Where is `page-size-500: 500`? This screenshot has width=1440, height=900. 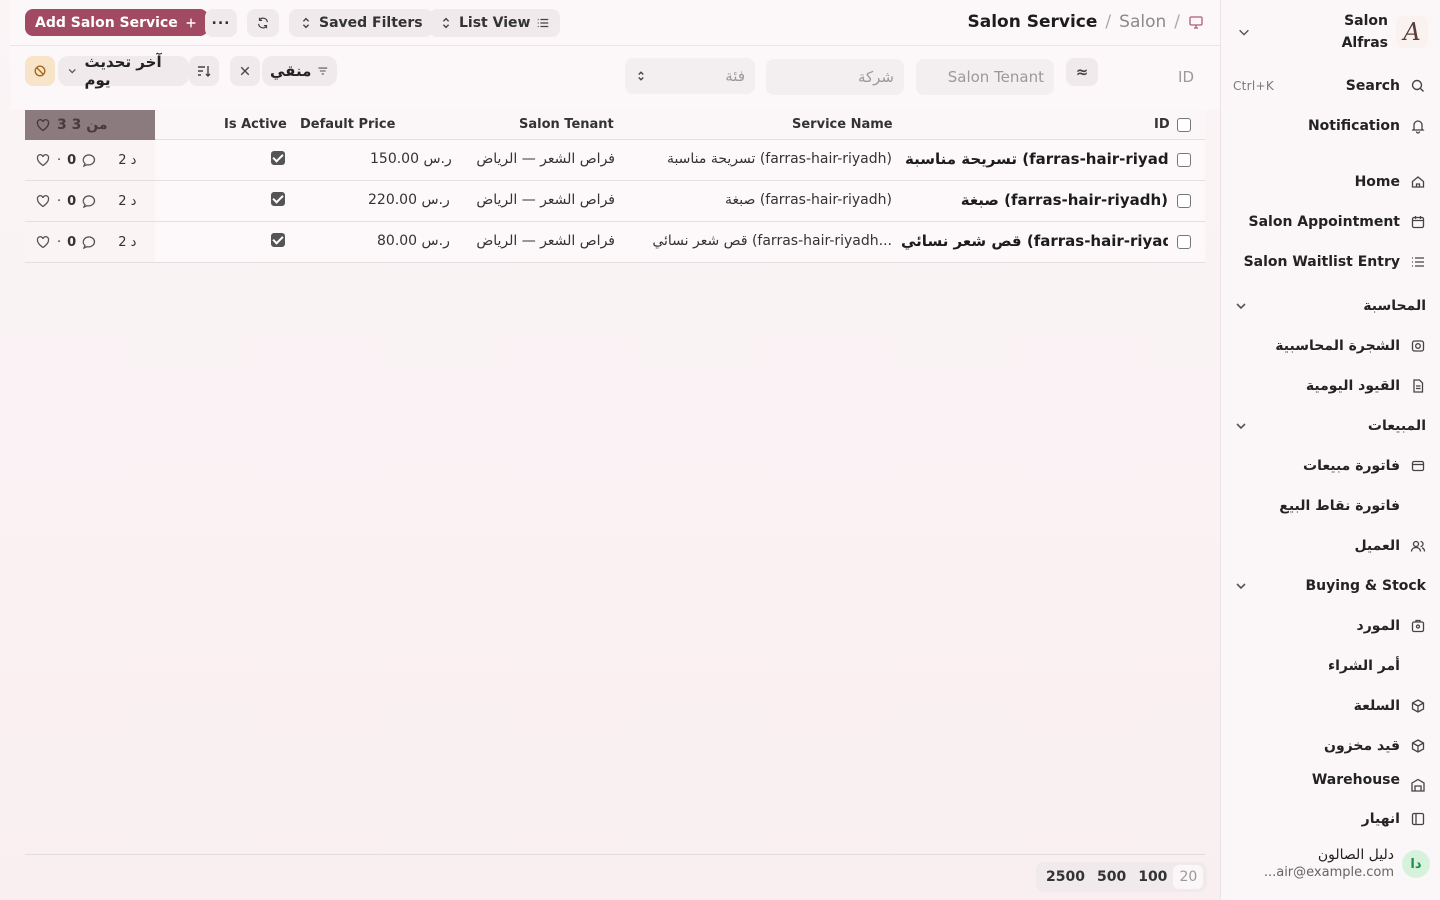
page-size-500: 500 is located at coordinates (1111, 877).